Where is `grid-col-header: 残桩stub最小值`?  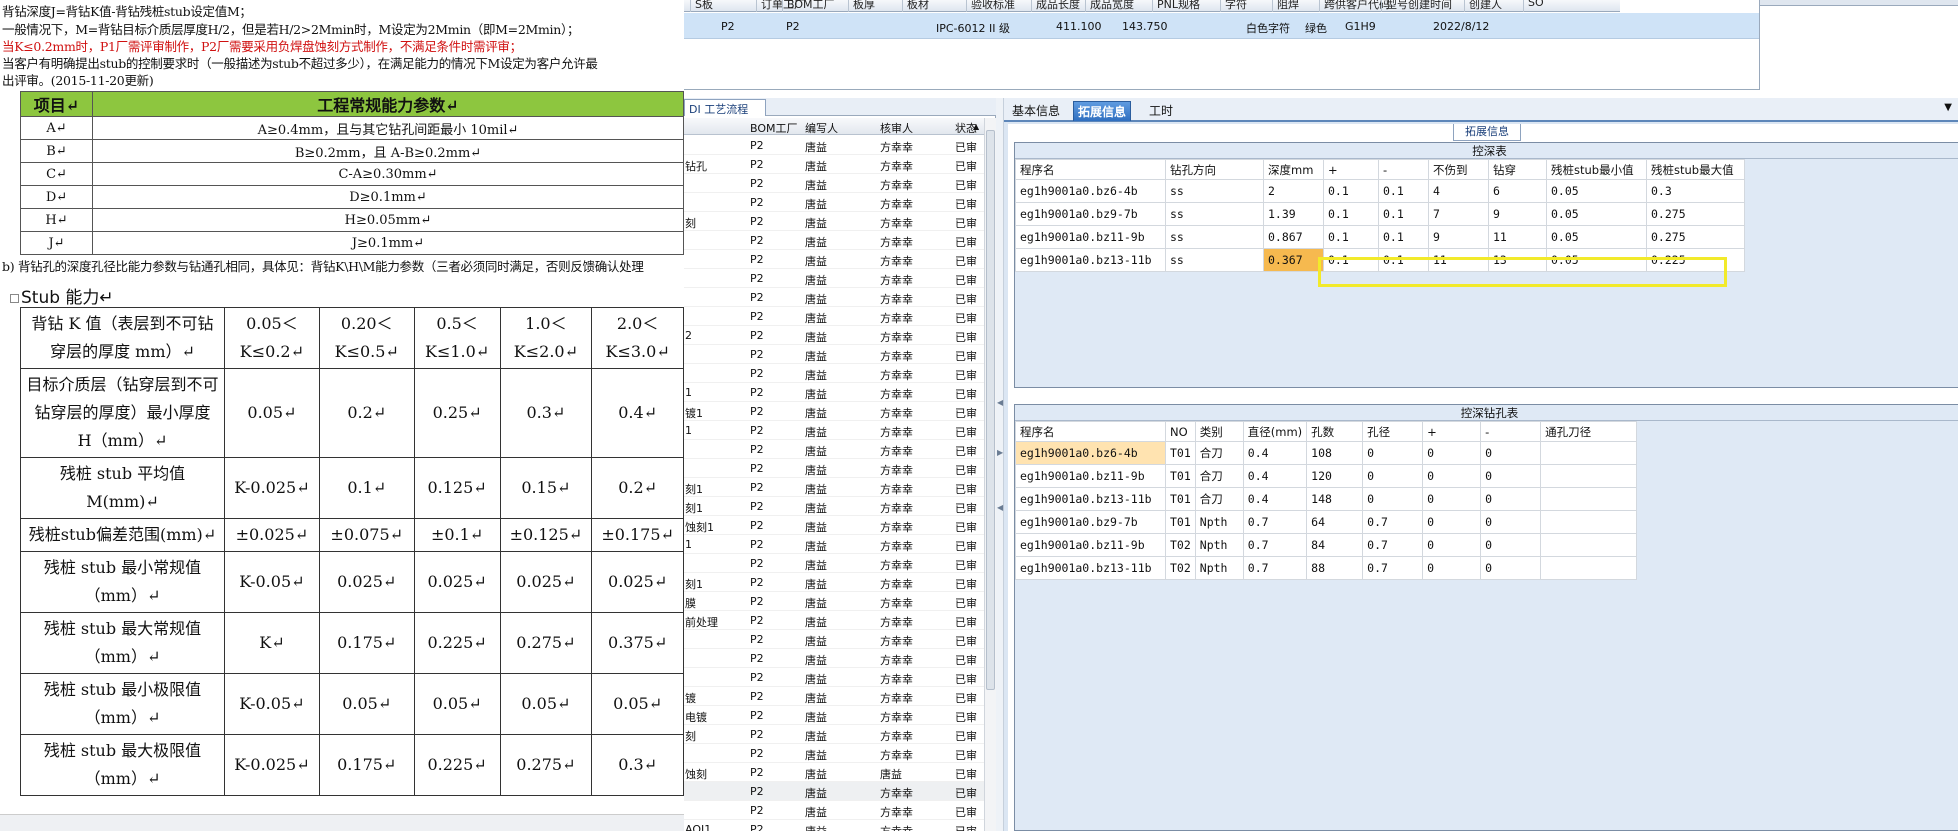
grid-col-header: 残桩stub最小值 is located at coordinates (1596, 169).